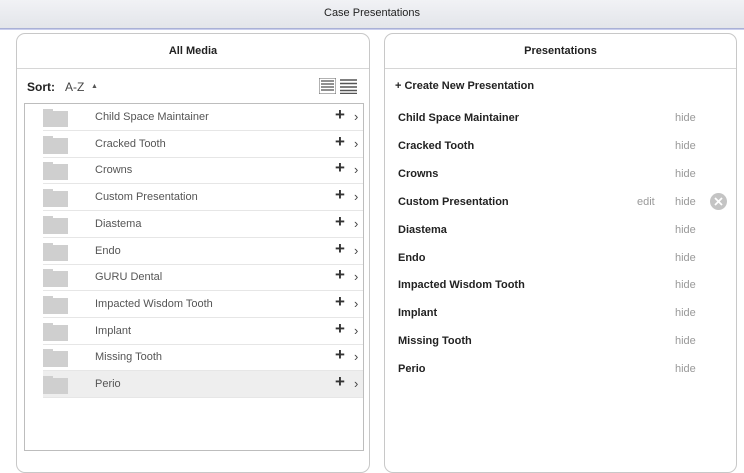 The height and width of the screenshot is (473, 744). I want to click on sort-bar: Sort: A-Z ▲, so click(193, 86).